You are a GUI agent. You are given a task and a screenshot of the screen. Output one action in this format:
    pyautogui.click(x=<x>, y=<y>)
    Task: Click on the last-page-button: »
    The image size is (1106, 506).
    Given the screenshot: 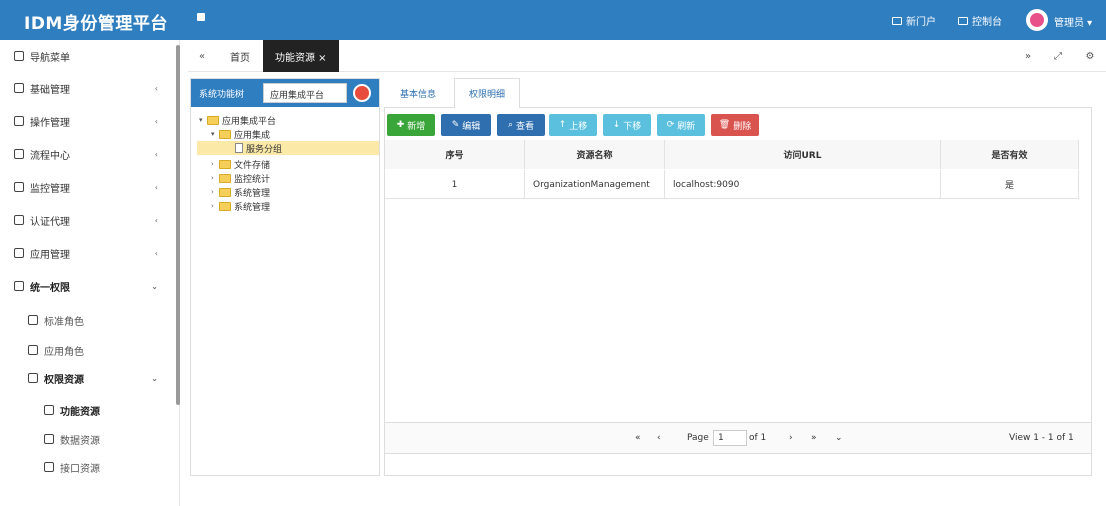 What is the action you would take?
    pyautogui.click(x=814, y=438)
    